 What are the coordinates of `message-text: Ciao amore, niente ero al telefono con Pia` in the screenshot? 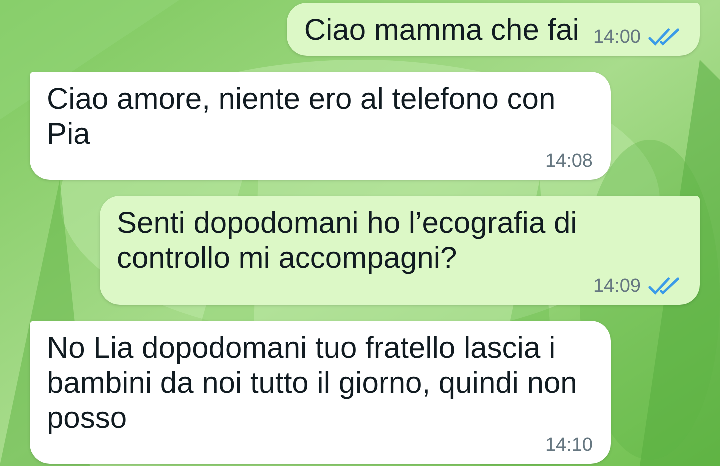 It's located at (302, 117).